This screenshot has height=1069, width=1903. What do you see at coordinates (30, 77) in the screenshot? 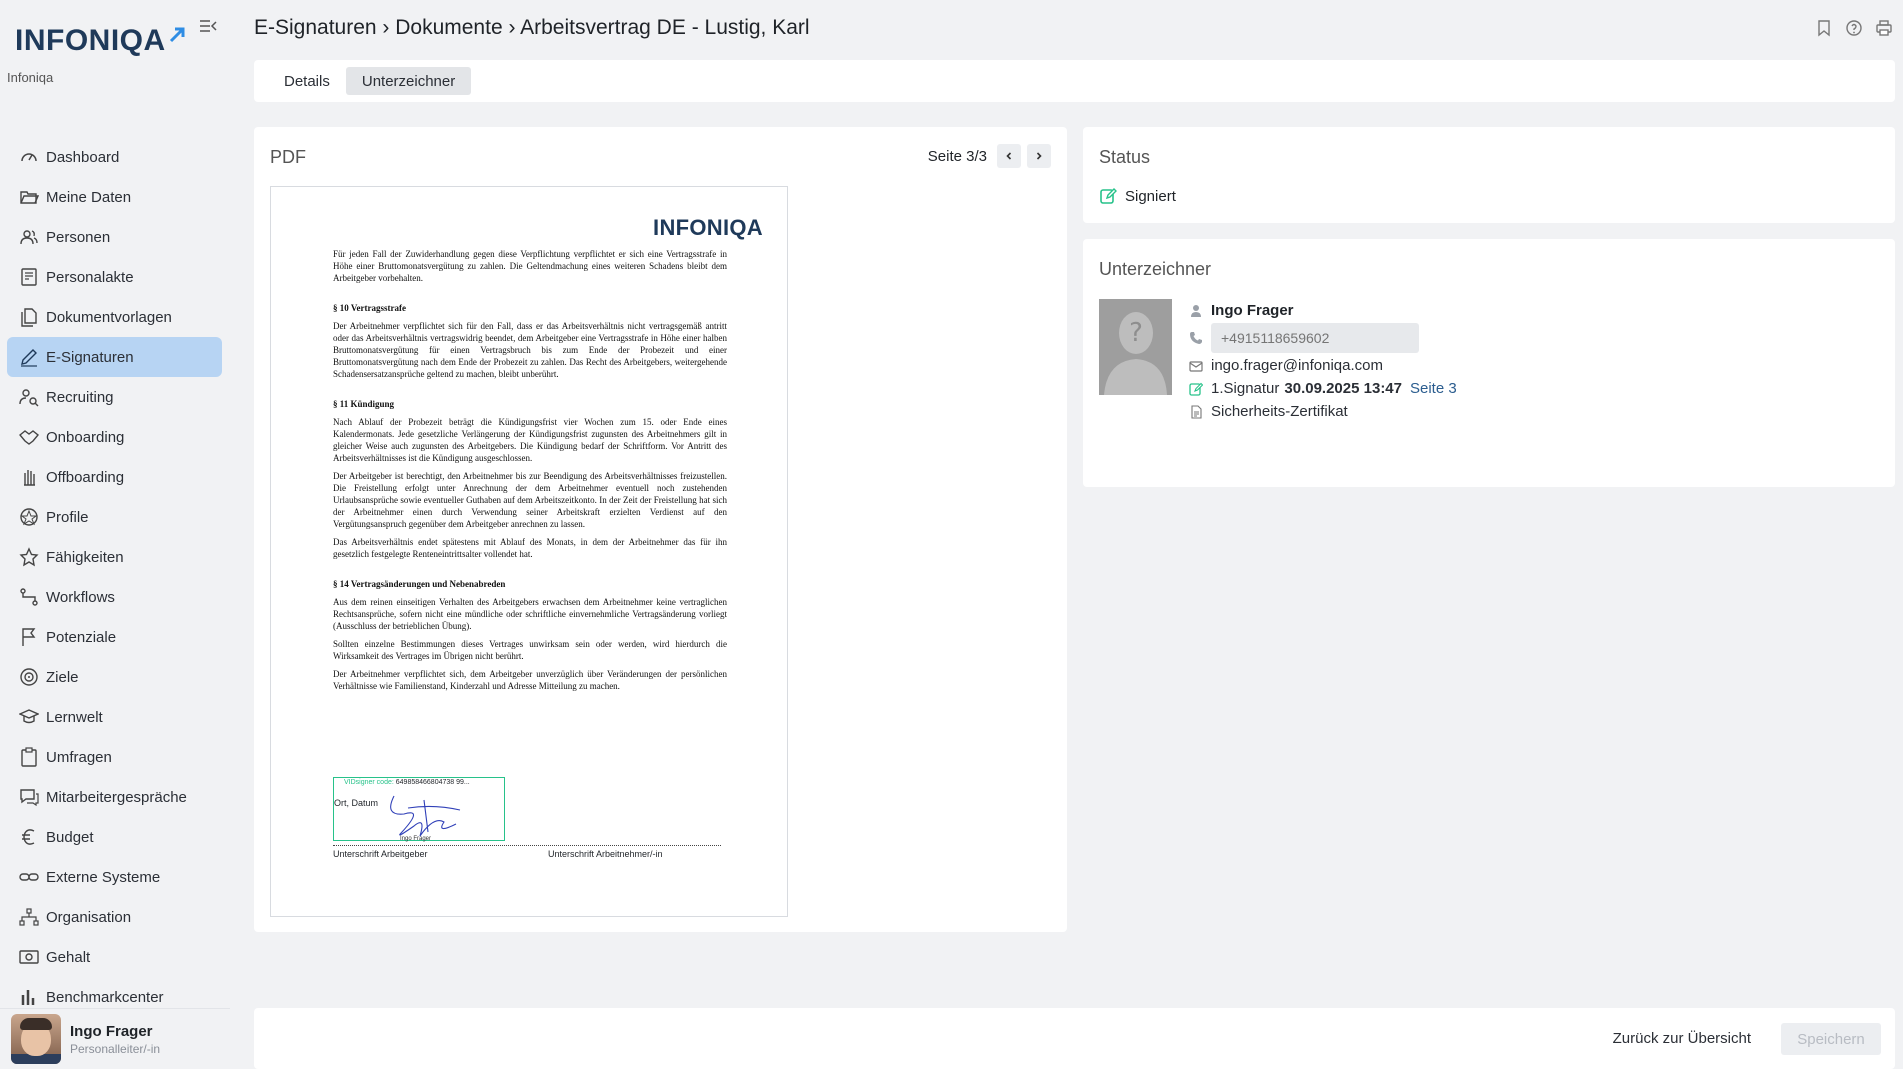
I see `tenant-name: Infoniqa` at bounding box center [30, 77].